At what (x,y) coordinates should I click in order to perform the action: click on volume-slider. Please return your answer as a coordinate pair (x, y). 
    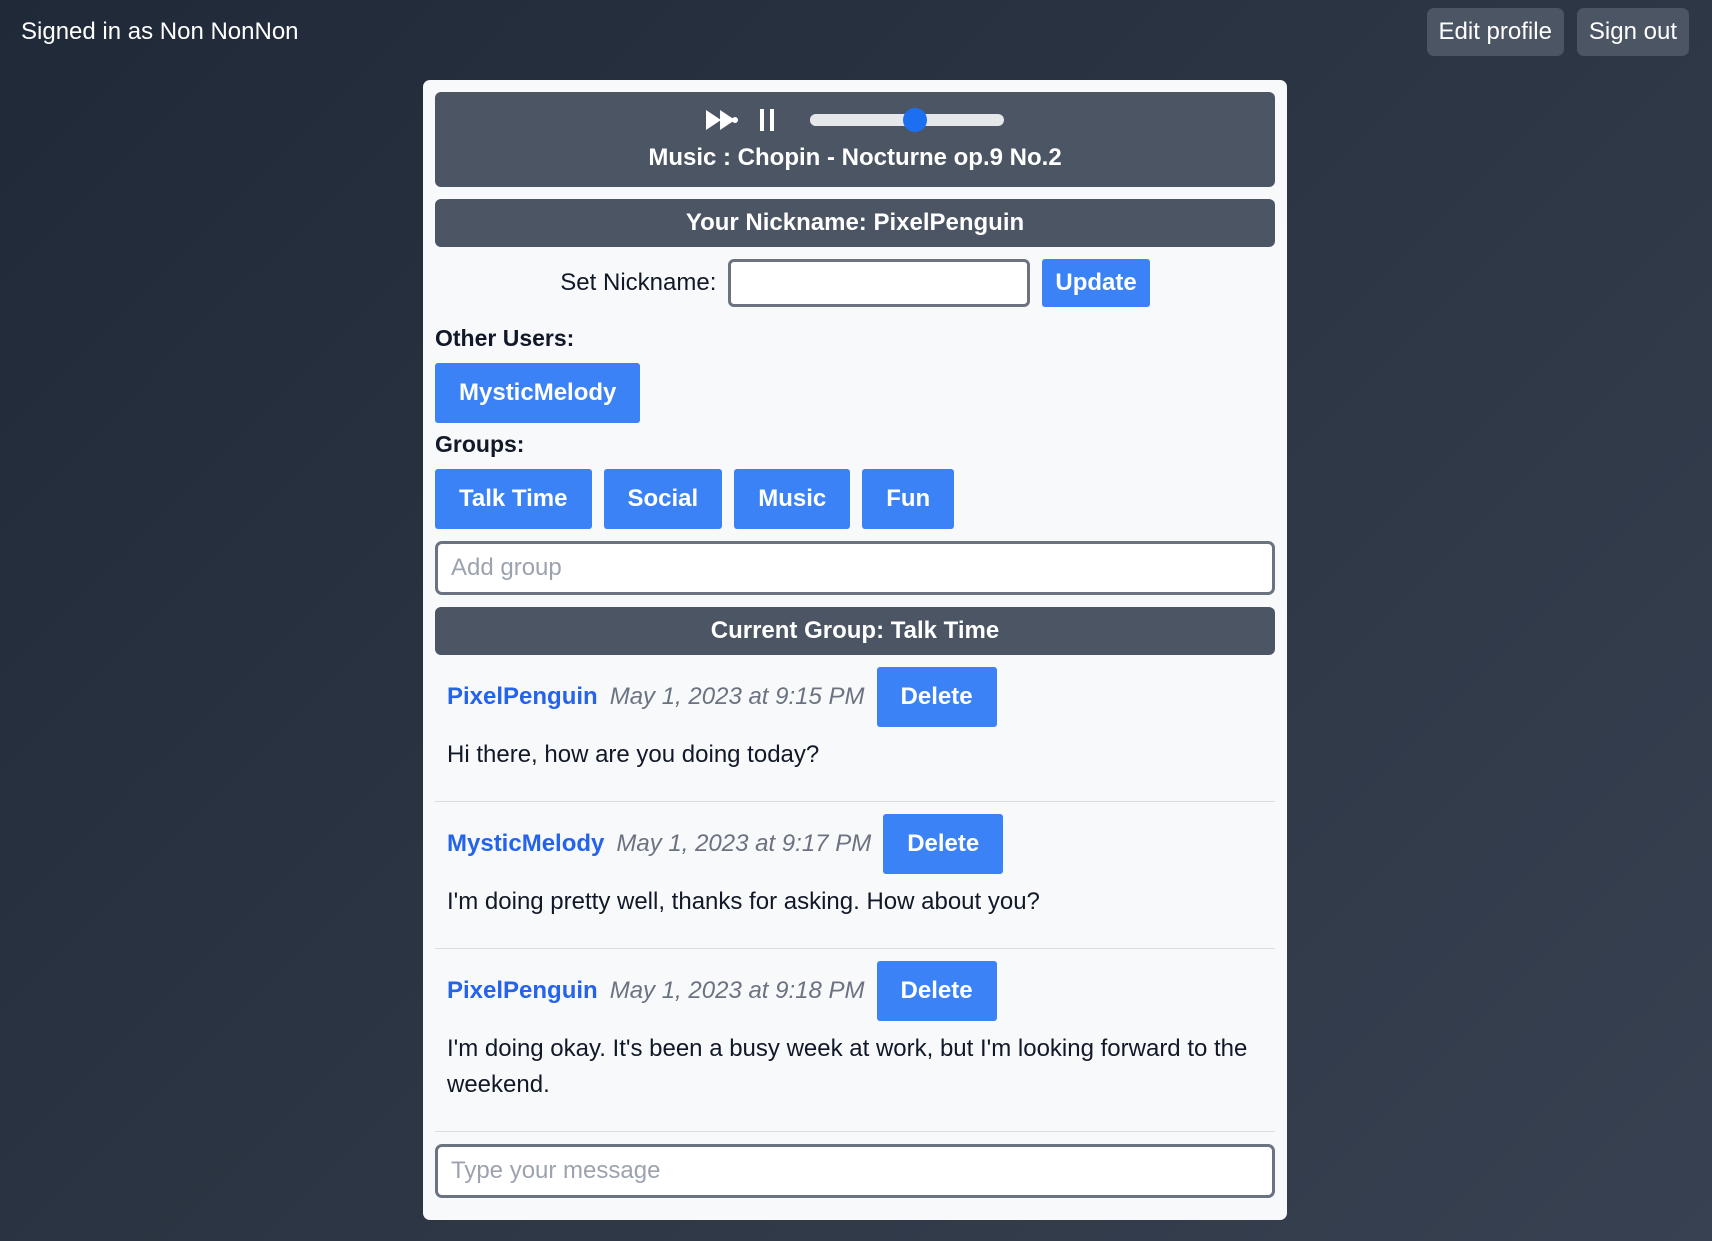
    Looking at the image, I should click on (907, 120).